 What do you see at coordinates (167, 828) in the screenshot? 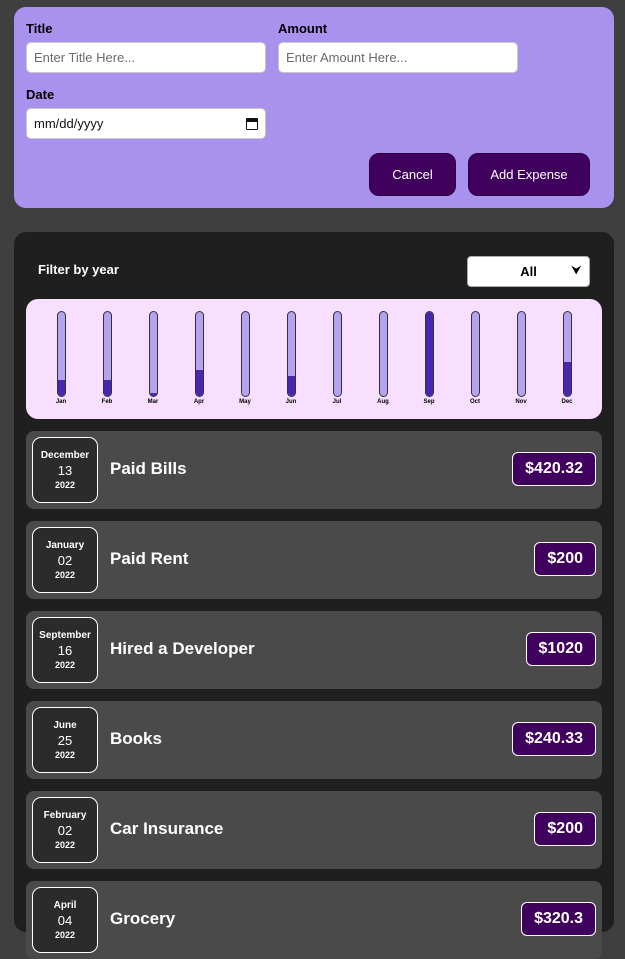
I see `expense-title: Car Insurance` at bounding box center [167, 828].